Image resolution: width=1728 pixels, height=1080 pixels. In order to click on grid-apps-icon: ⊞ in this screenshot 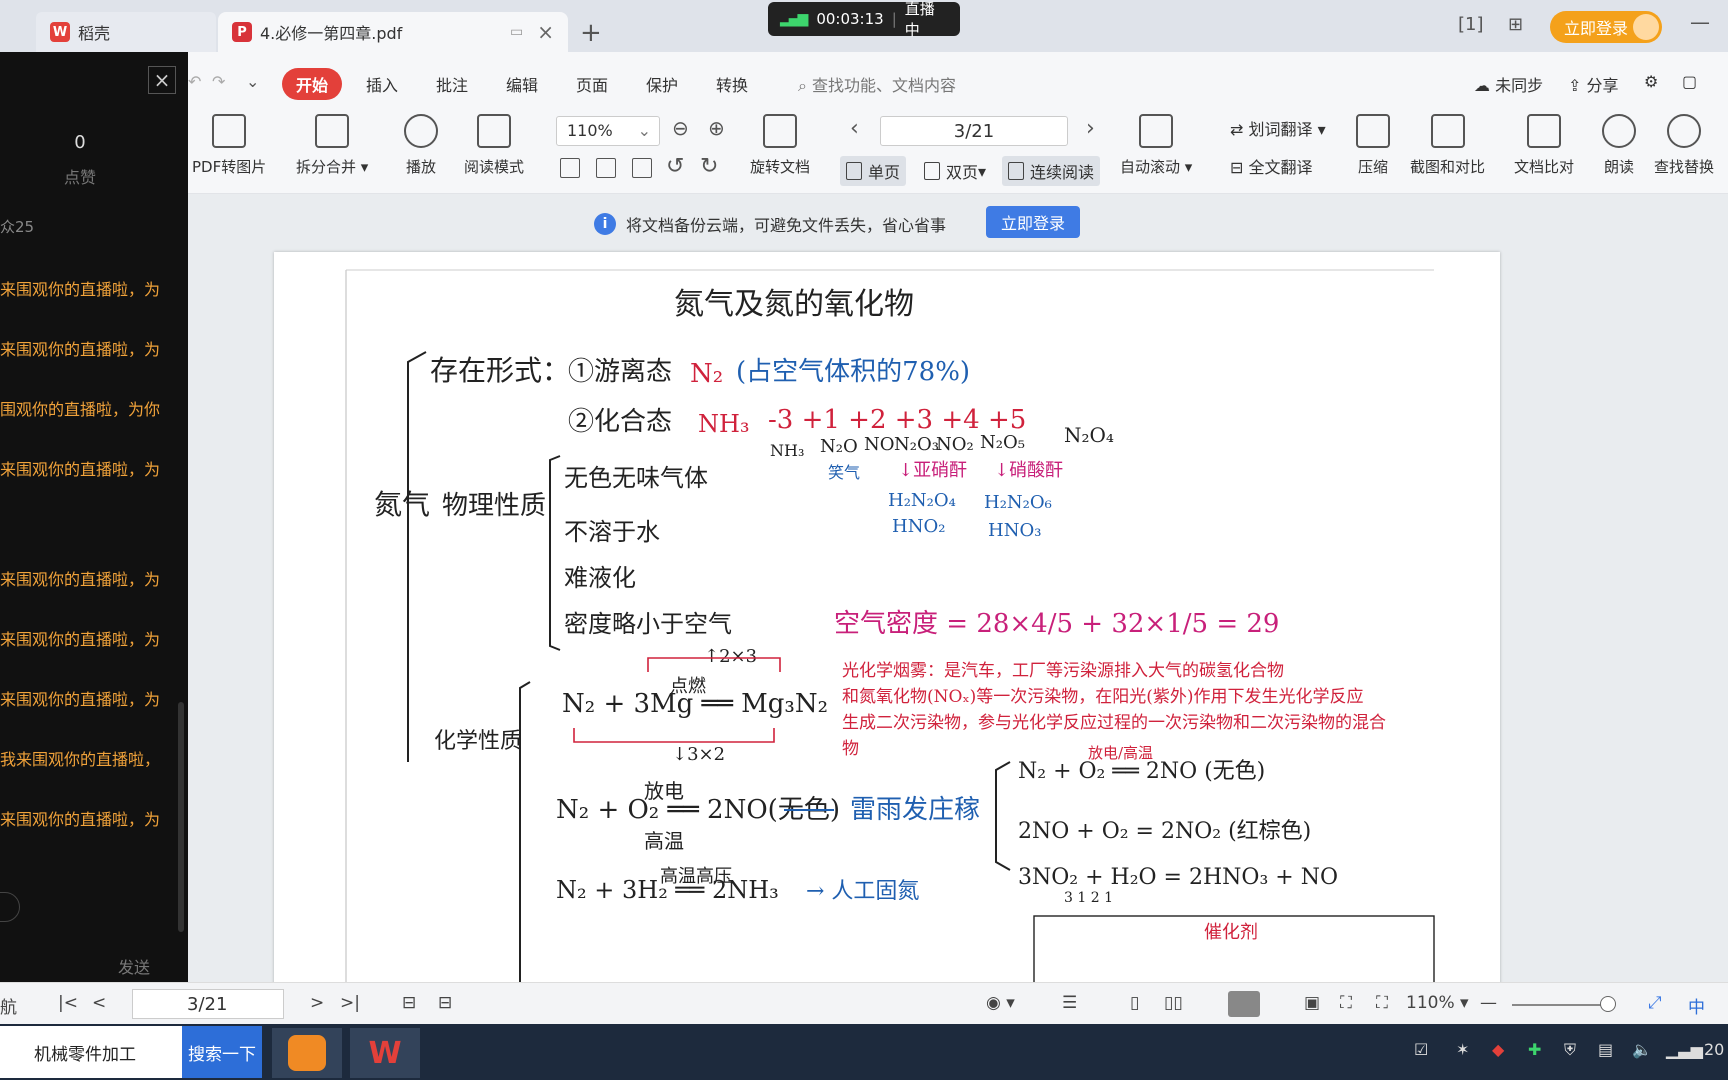, I will do `click(1515, 24)`.